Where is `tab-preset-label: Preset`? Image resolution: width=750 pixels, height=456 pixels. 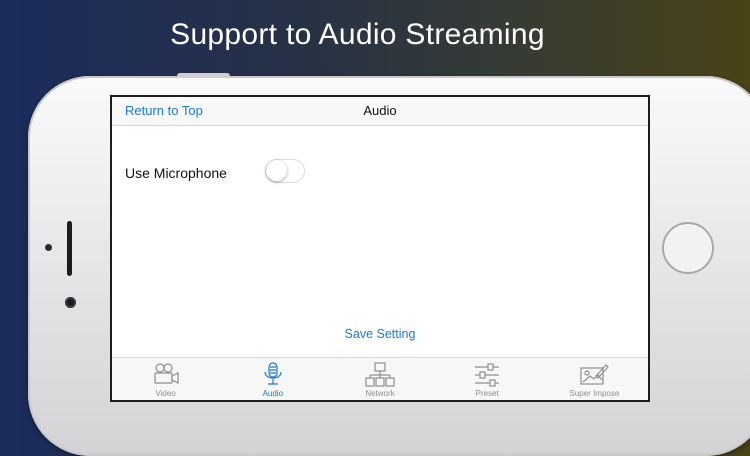 tab-preset-label: Preset is located at coordinates (487, 393).